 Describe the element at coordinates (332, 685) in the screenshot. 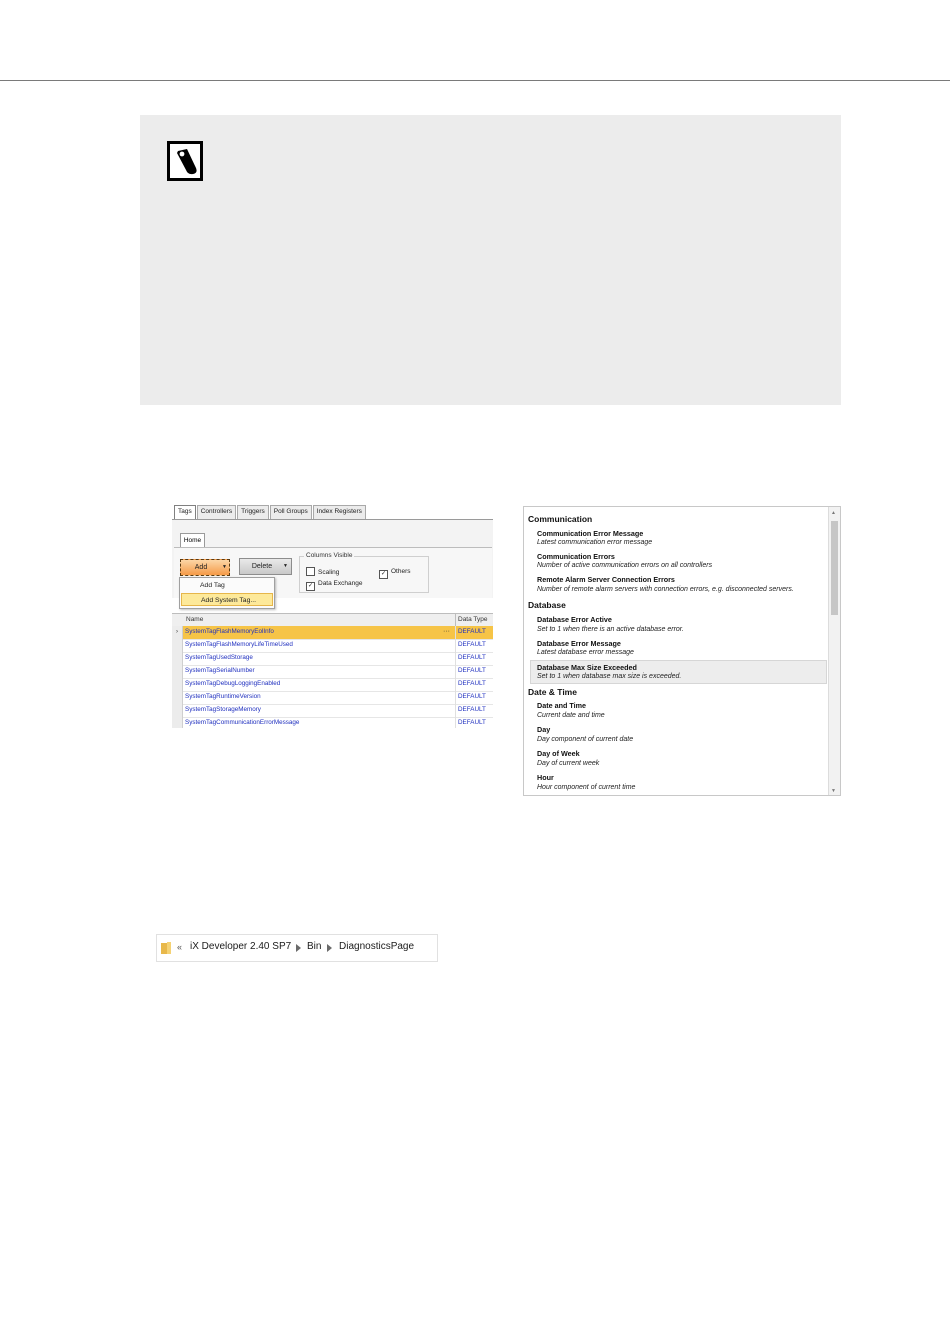

I see `table-row: SystemTagDebugLoggingEnabled DEFAULT` at that location.